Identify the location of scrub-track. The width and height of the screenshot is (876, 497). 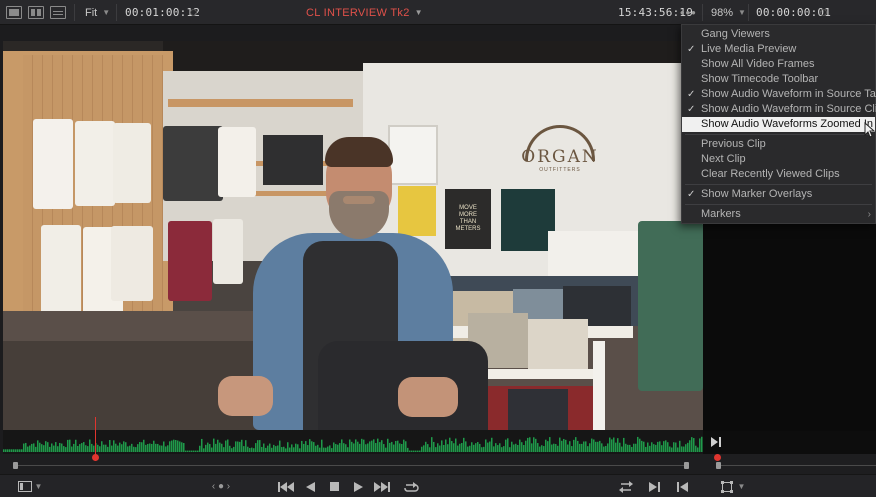
(352, 465).